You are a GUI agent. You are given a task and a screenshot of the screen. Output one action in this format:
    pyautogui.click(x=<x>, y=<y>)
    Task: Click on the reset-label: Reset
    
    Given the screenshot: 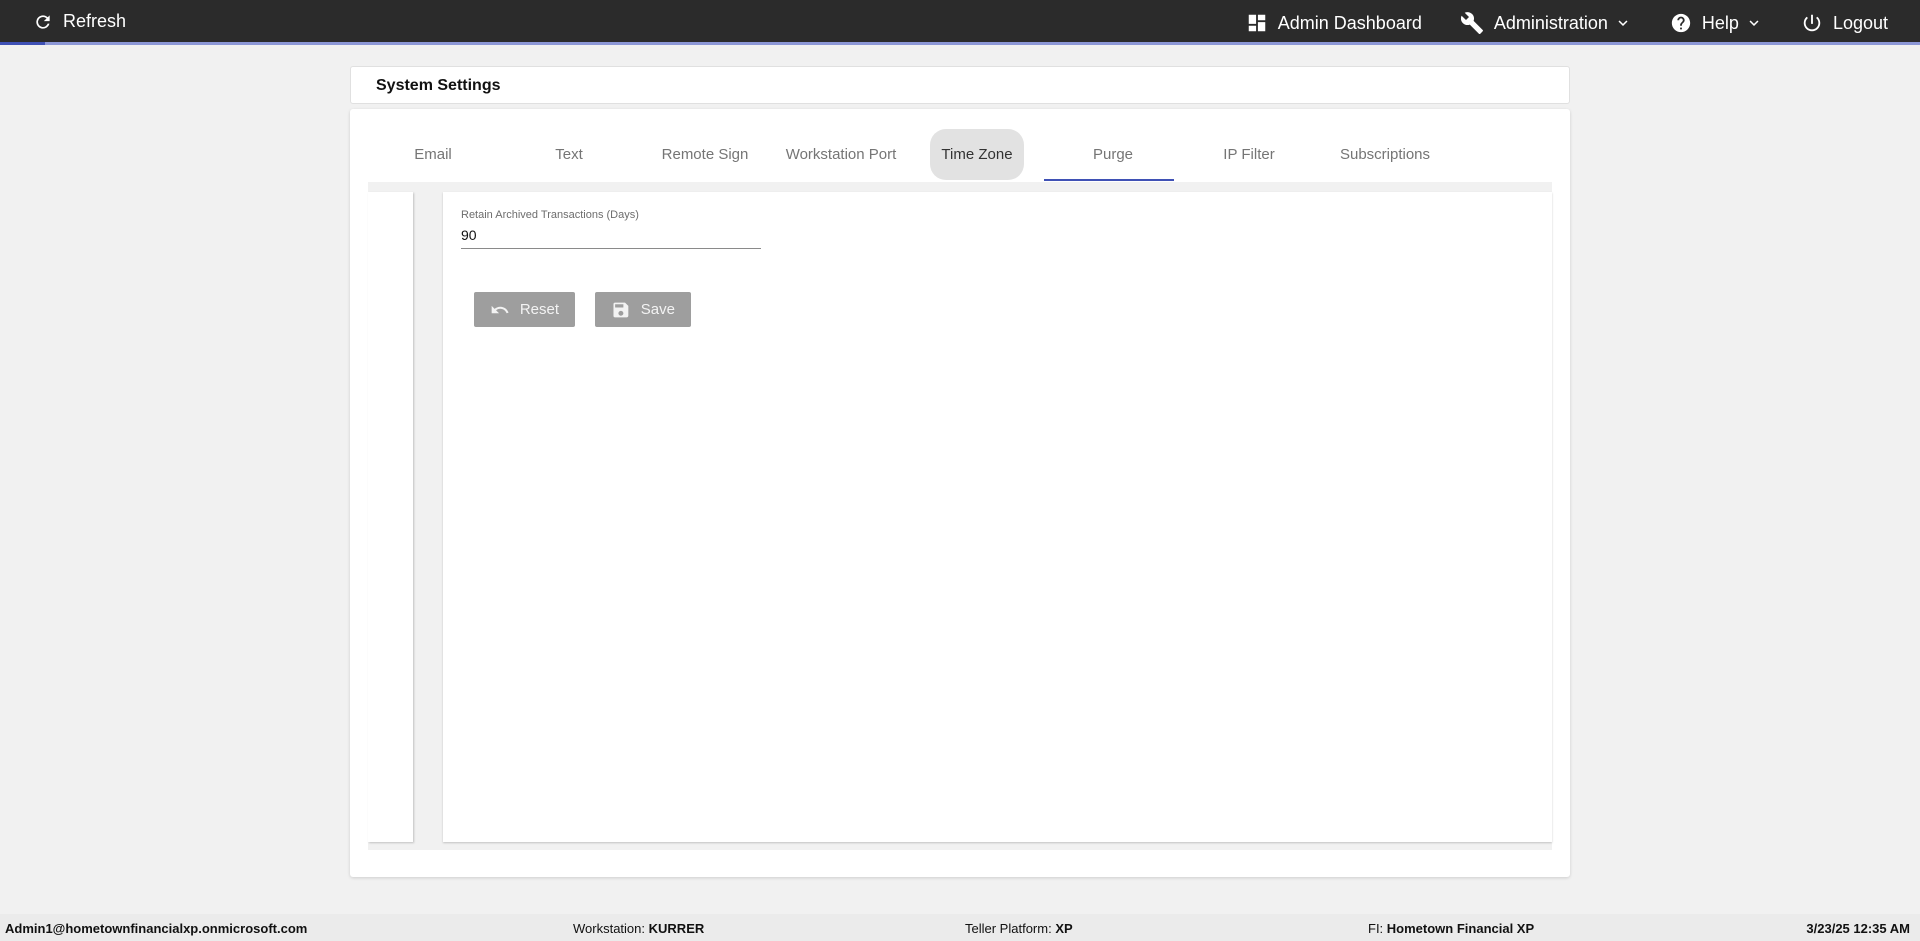 What is the action you would take?
    pyautogui.click(x=539, y=309)
    